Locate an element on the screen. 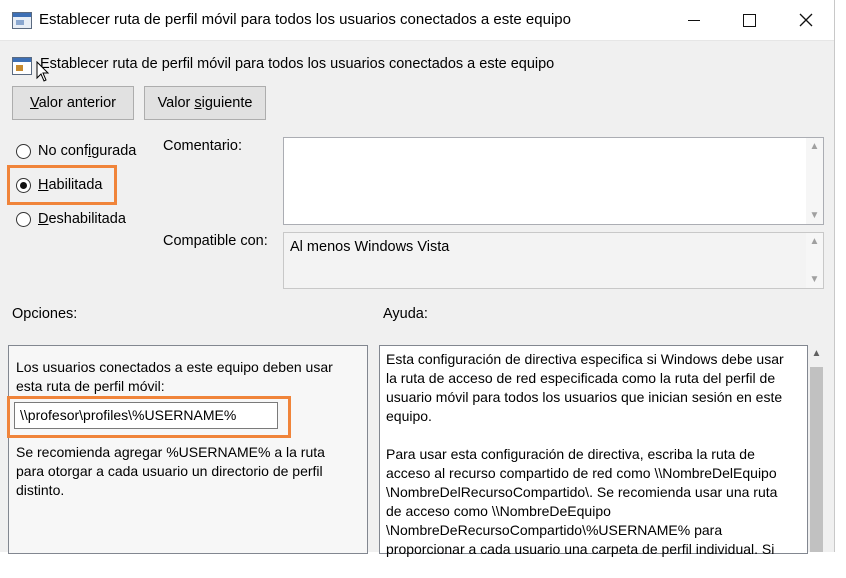 Image resolution: width=846 pixels, height=578 pixels. next-setting-label: Valor siguiente is located at coordinates (205, 103).